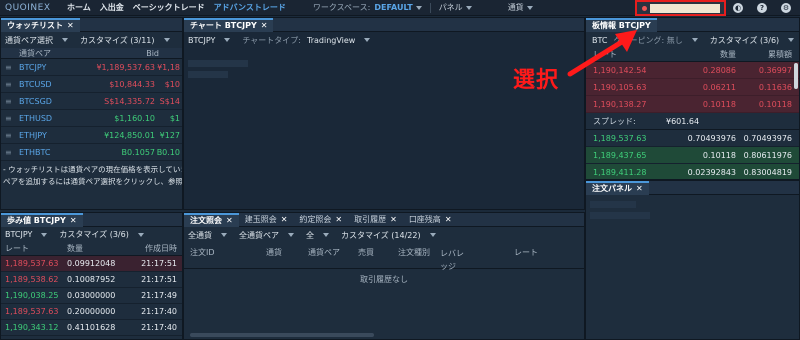 This screenshot has width=800, height=340. What do you see at coordinates (775, 70) in the screenshot?
I see `ask-cumulative: 0.36997` at bounding box center [775, 70].